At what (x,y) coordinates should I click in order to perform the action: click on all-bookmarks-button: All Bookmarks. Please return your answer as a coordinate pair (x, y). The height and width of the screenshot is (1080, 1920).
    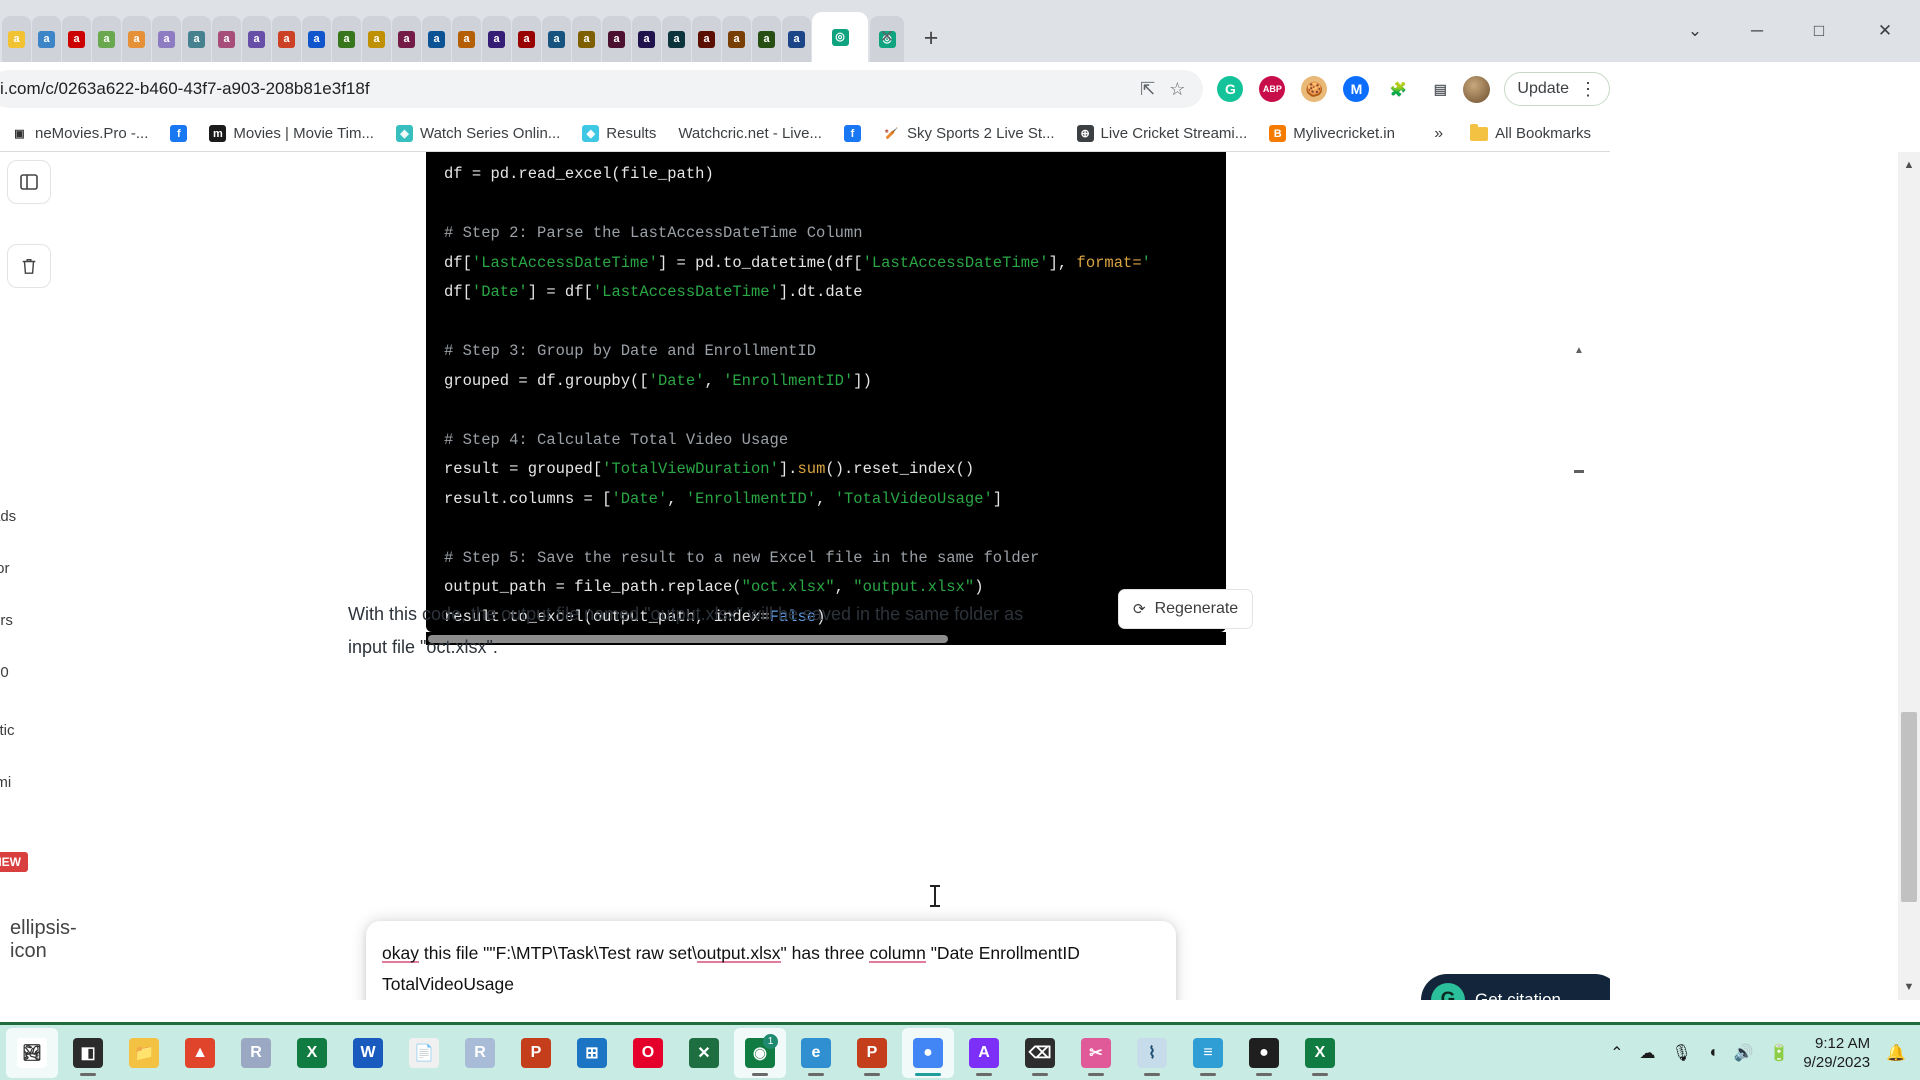
    Looking at the image, I should click on (1530, 134).